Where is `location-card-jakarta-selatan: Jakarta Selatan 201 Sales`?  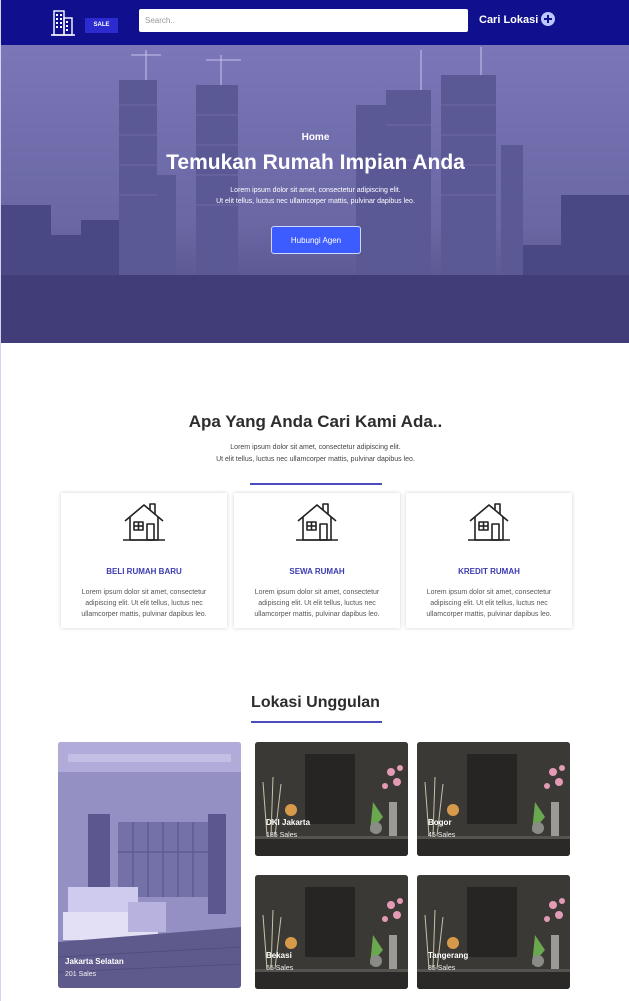 location-card-jakarta-selatan: Jakarta Selatan 201 Sales is located at coordinates (149, 865).